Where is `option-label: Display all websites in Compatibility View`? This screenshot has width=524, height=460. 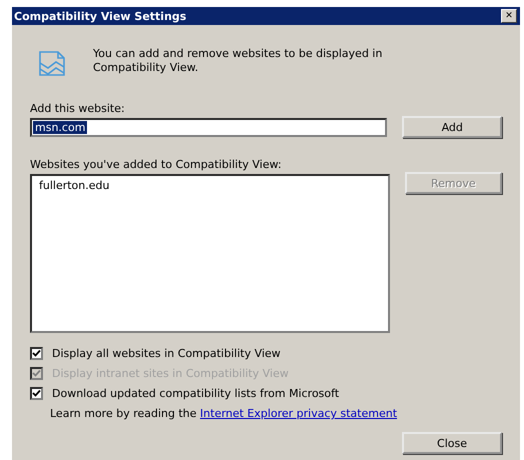 option-label: Display all websites in Compatibility View is located at coordinates (166, 353).